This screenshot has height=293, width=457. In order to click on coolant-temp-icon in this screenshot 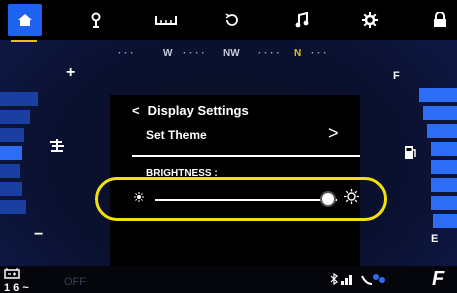, I will do `click(57, 148)`.